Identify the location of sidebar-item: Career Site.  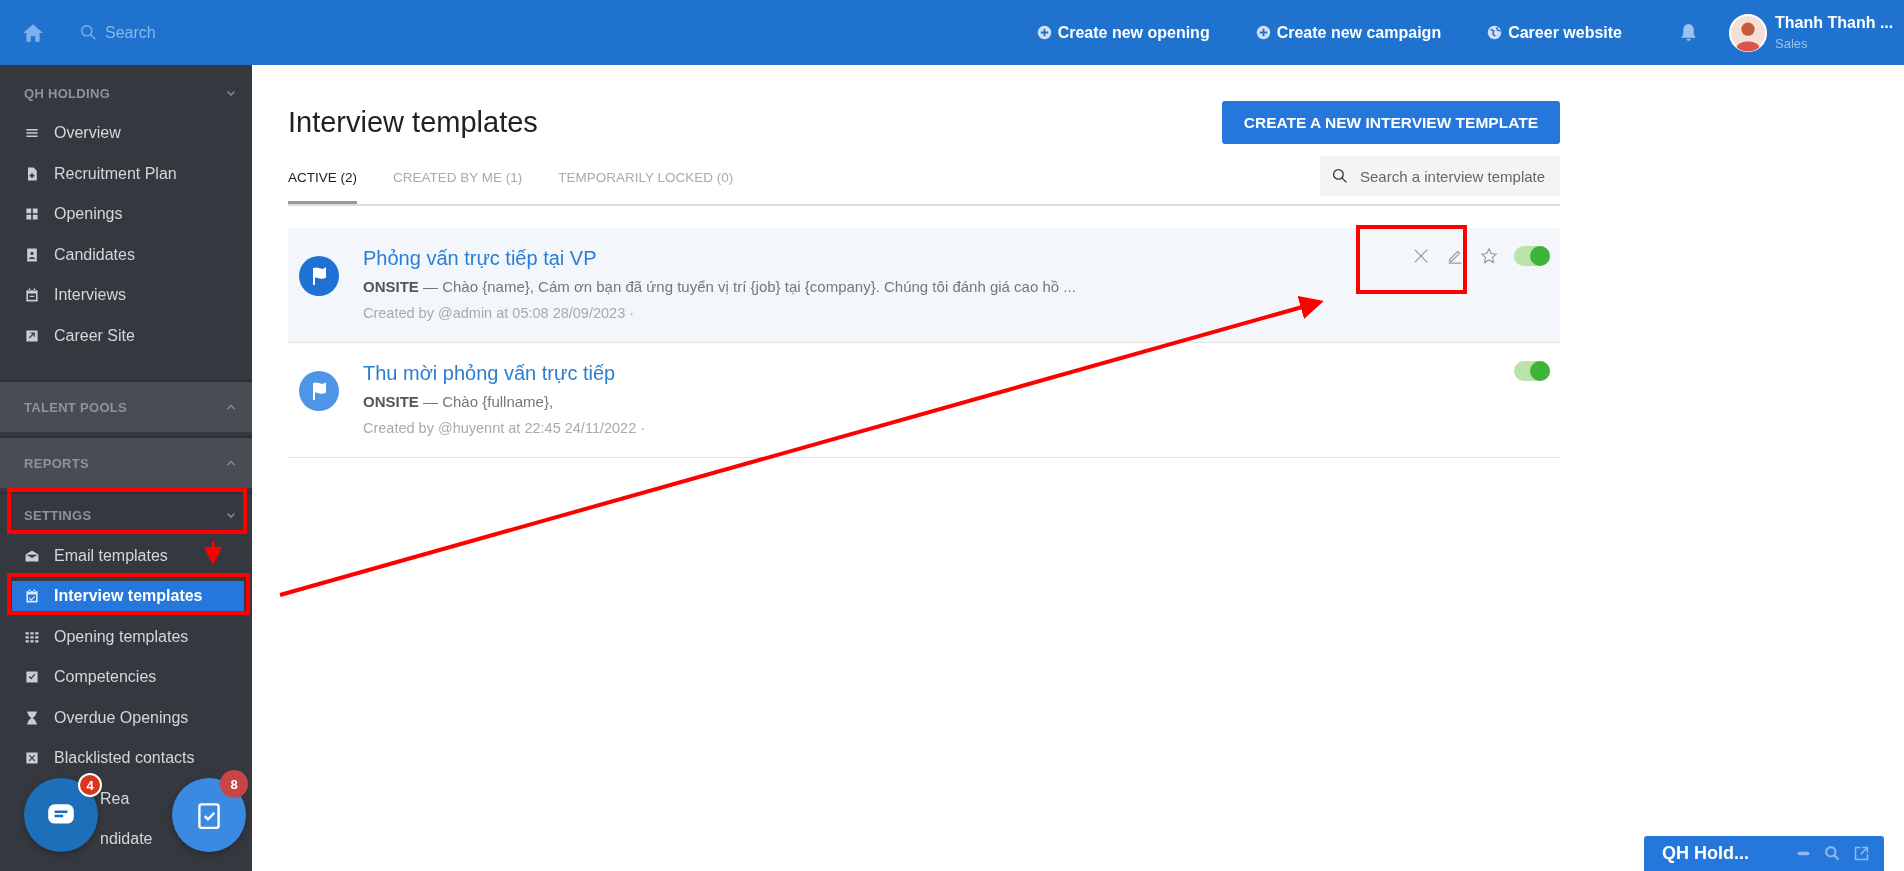
(122, 335).